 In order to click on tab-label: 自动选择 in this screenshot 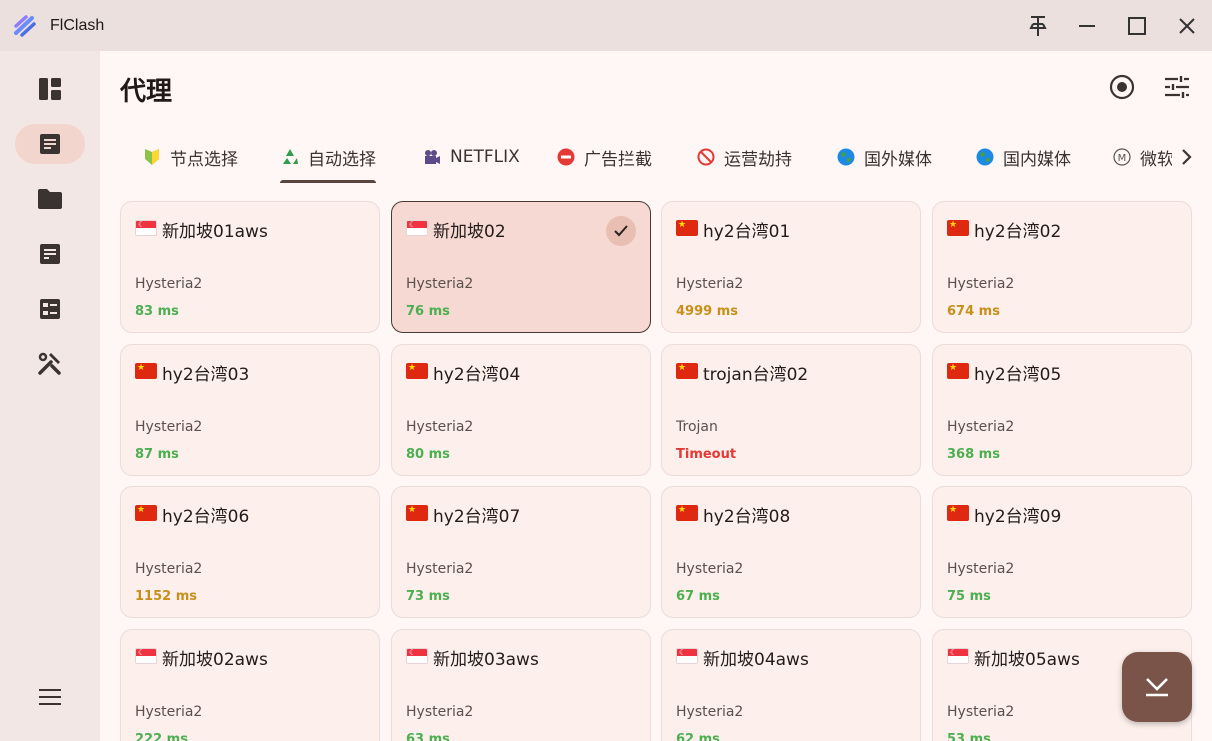, I will do `click(342, 159)`.